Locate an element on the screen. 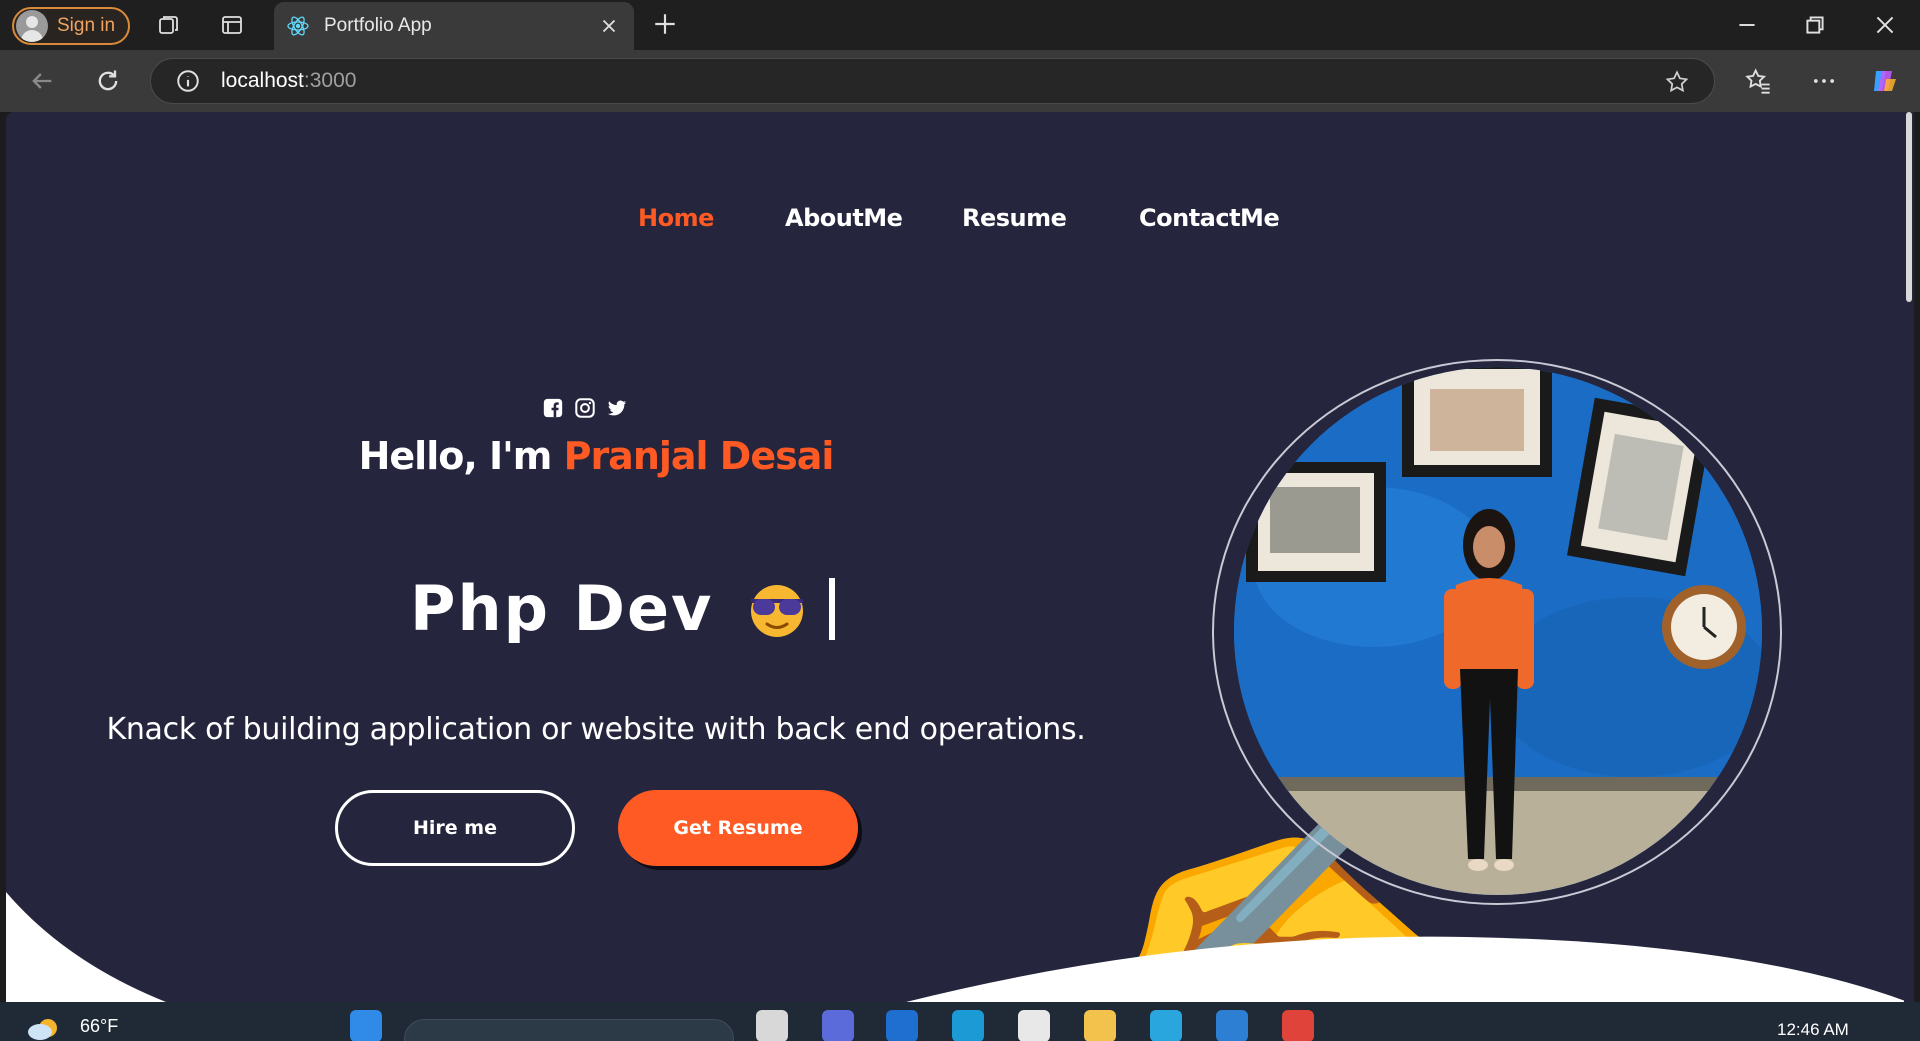  facebook-icon is located at coordinates (553, 408).